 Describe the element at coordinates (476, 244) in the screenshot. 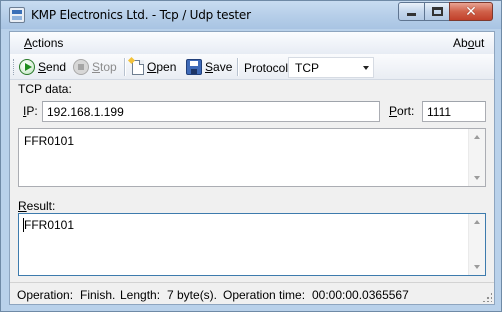

I see `result-scrollbar` at that location.